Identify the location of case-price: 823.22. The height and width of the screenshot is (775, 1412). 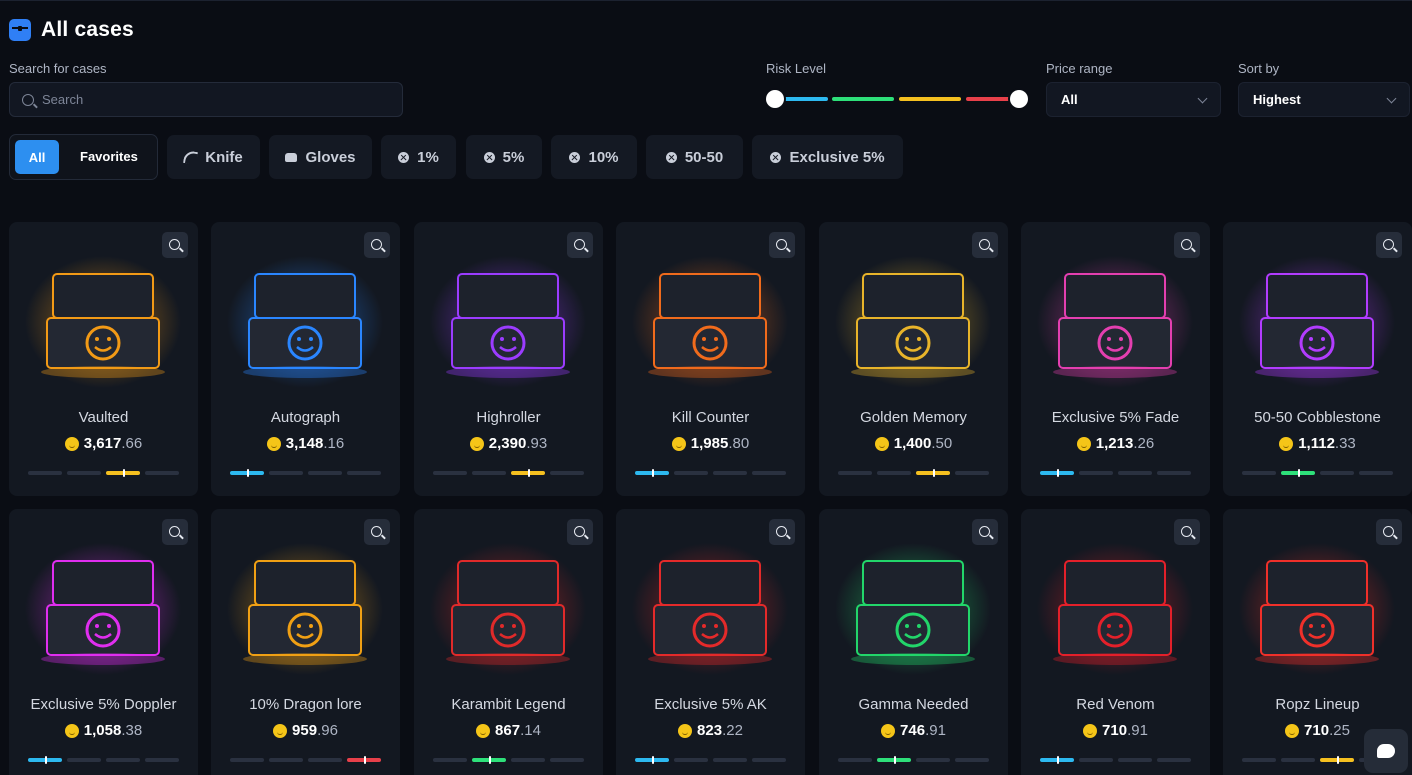
(710, 730).